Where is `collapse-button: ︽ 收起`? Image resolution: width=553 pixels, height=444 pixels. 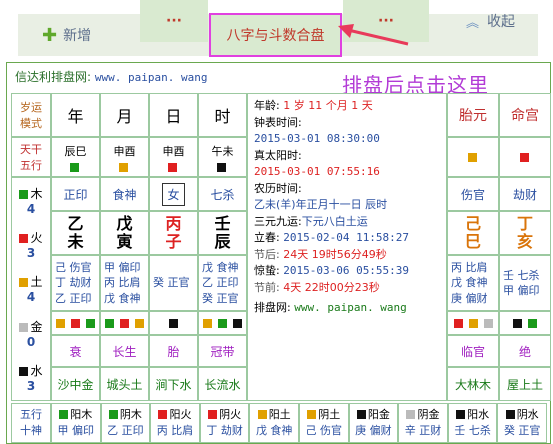
collapse-button: ︽ 收起 is located at coordinates (493, 21).